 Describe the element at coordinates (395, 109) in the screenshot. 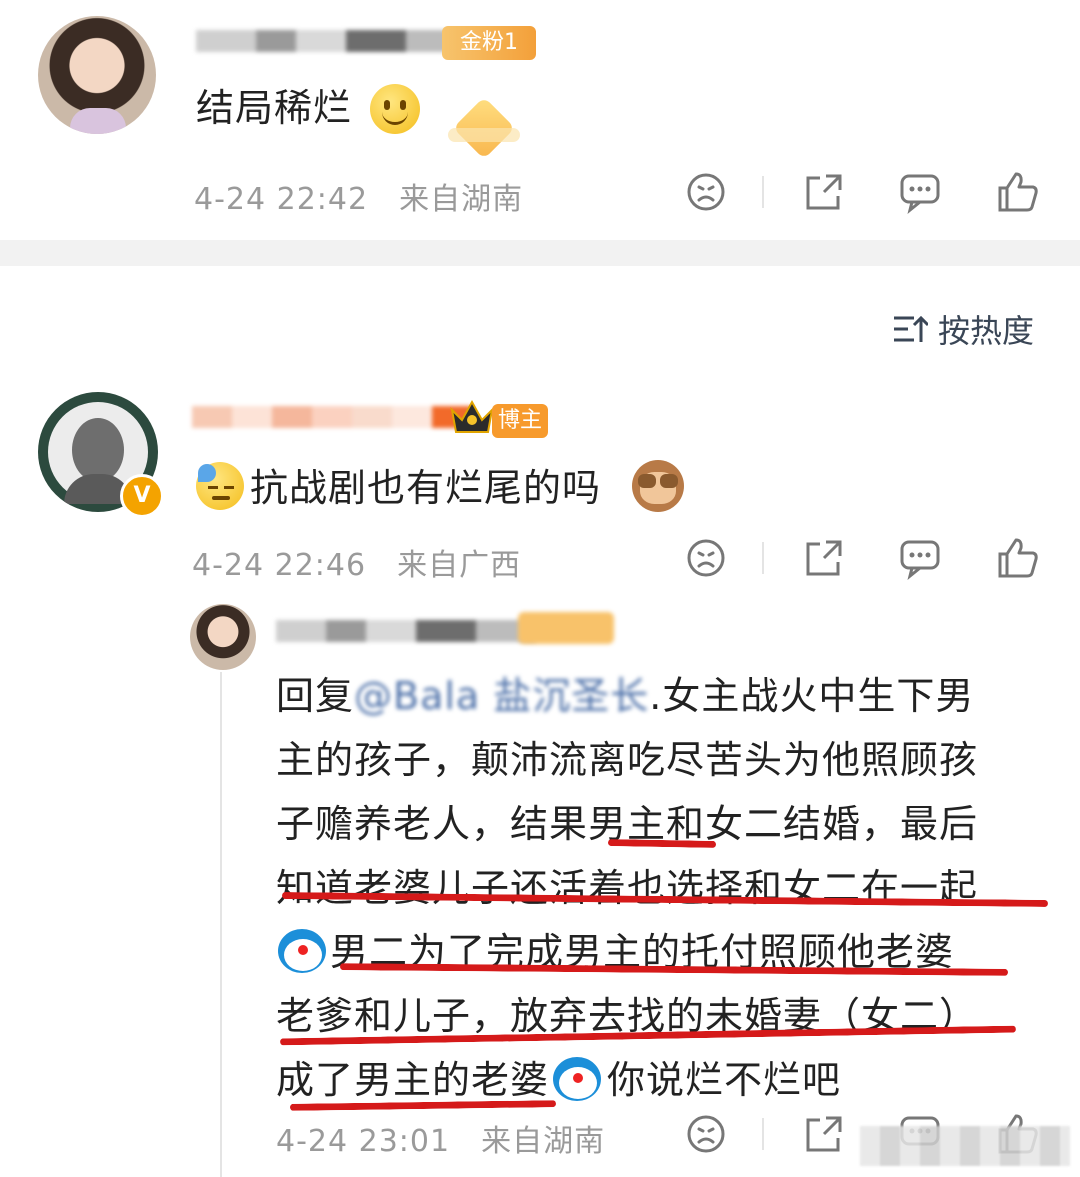

I see `smile-emoji-icon` at that location.